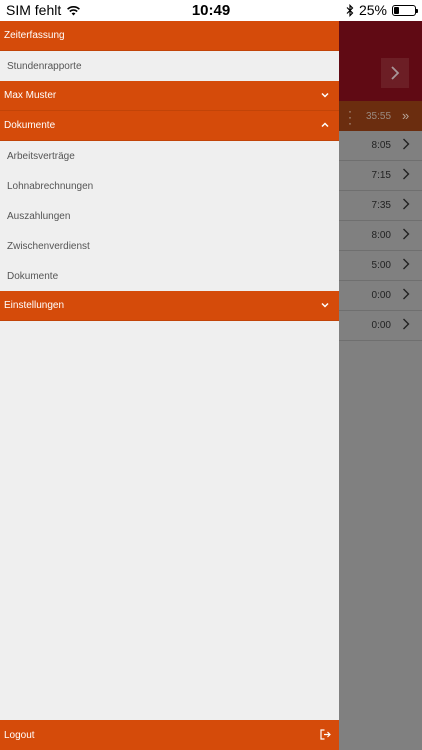 The height and width of the screenshot is (750, 422). I want to click on bg-row: 8:05, so click(380, 146).